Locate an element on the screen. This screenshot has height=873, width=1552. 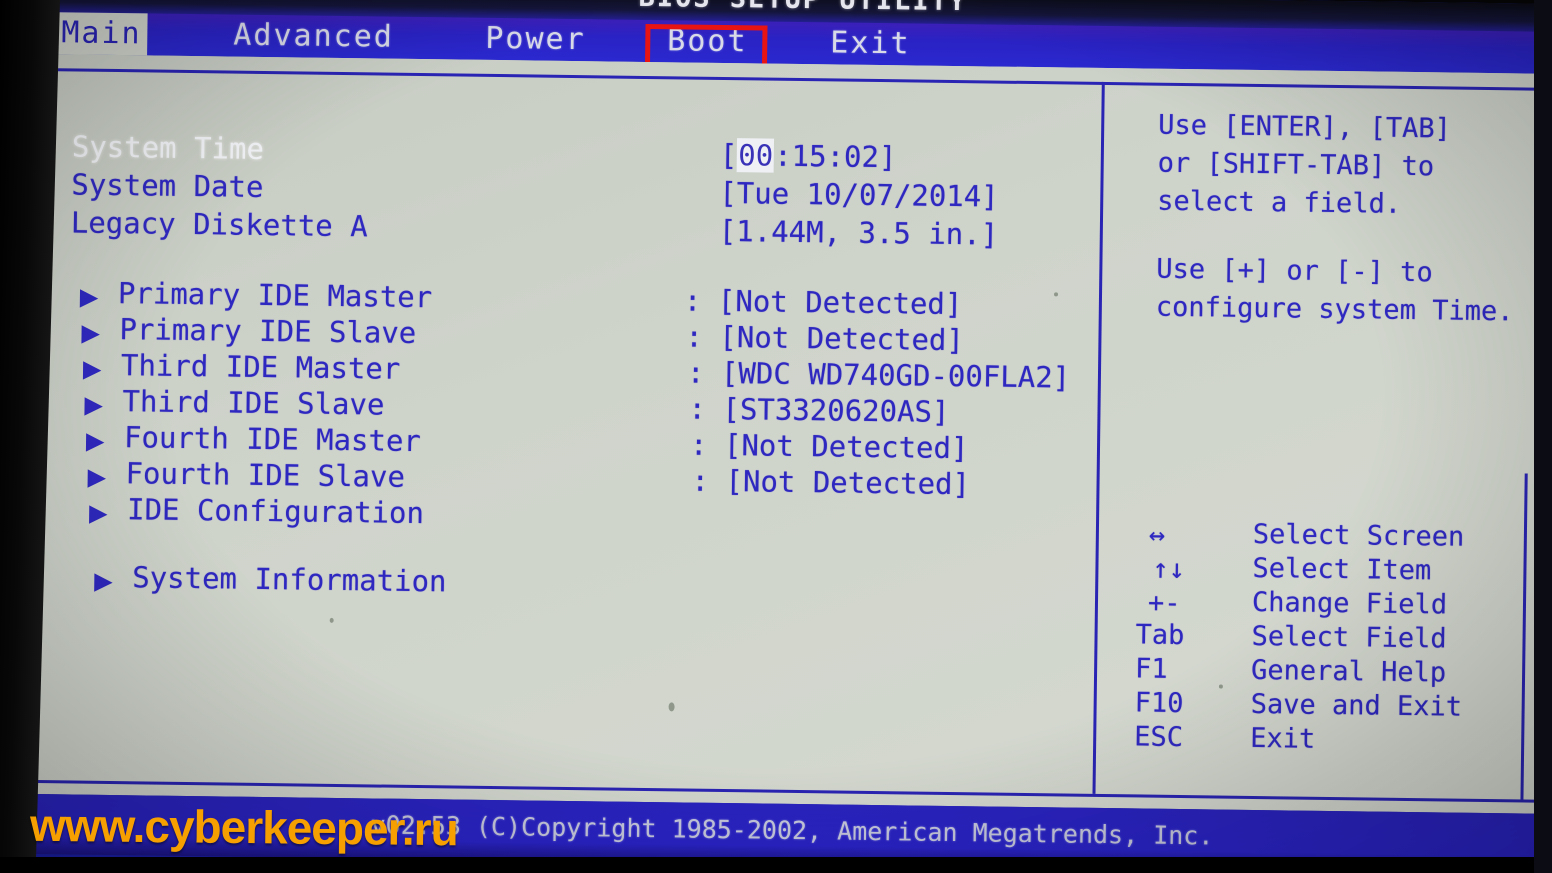
help-panel-bottom-border is located at coordinates (1322, 798).